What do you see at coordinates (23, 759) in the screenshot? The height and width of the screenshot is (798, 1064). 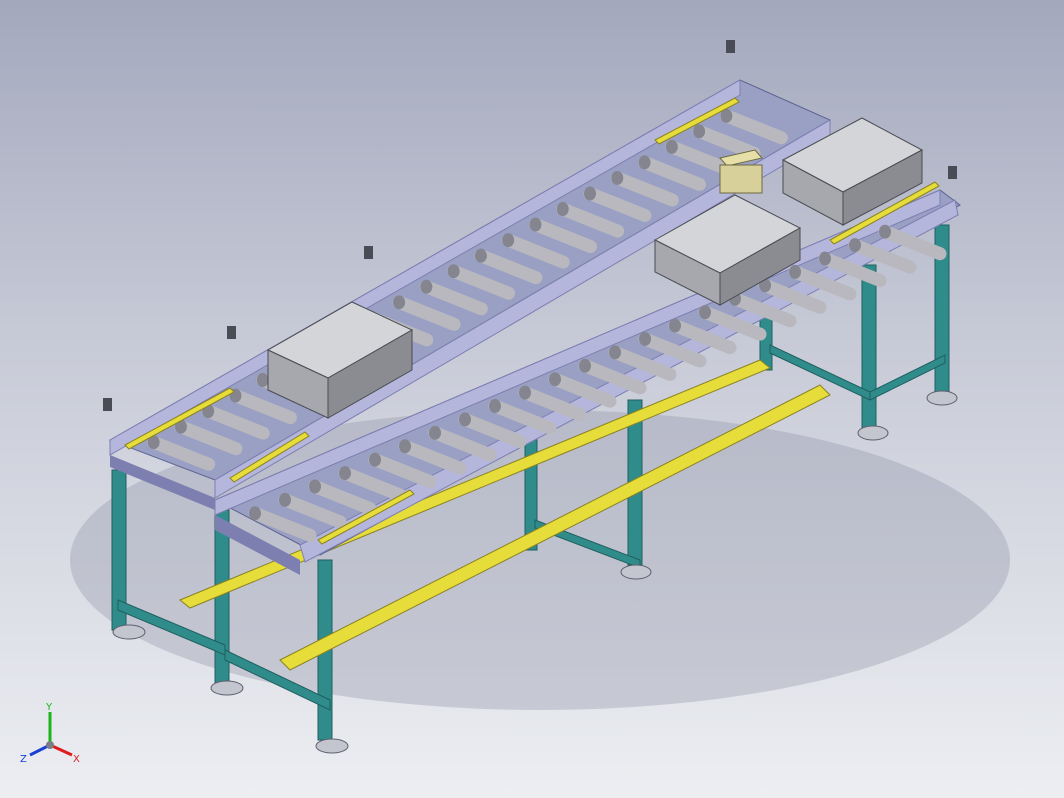 I see `triad-z-label: Z` at bounding box center [23, 759].